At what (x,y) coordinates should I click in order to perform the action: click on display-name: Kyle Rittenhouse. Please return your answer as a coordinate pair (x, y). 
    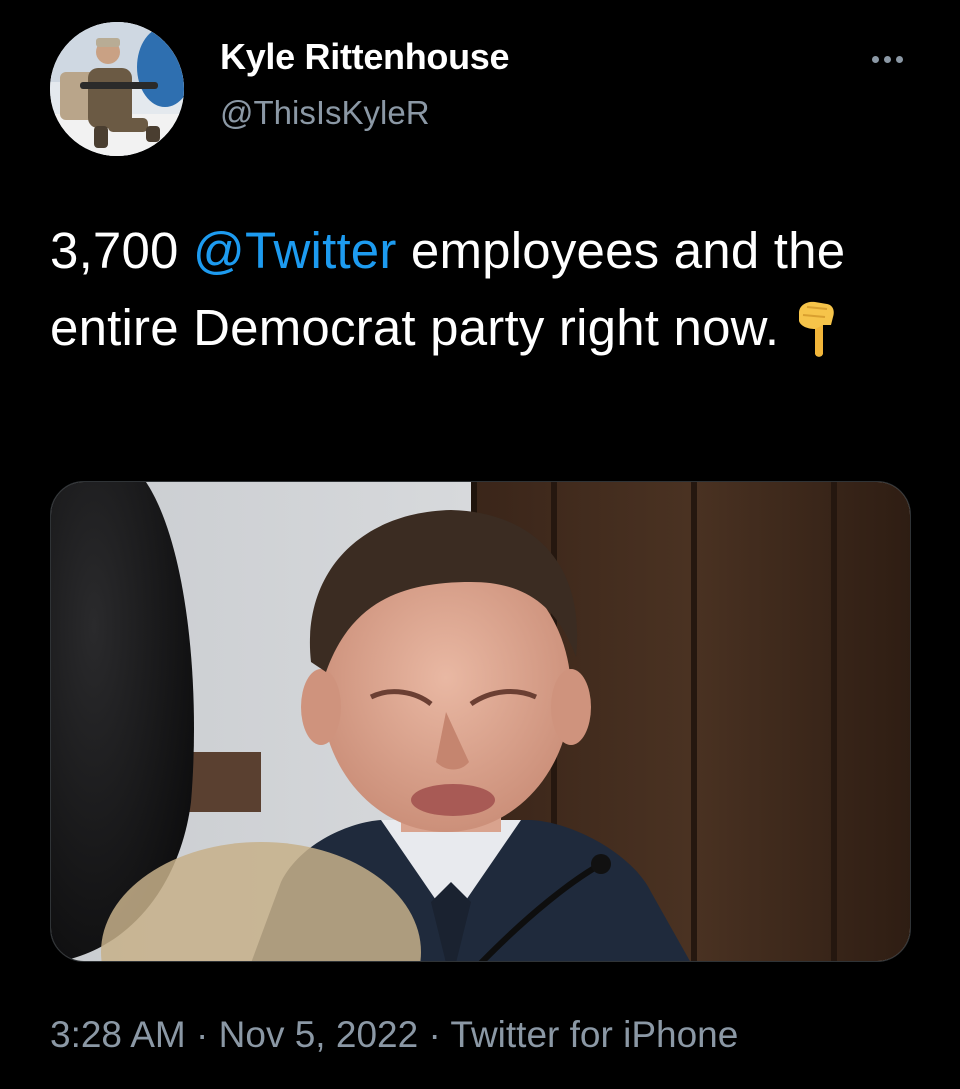
    Looking at the image, I should click on (365, 57).